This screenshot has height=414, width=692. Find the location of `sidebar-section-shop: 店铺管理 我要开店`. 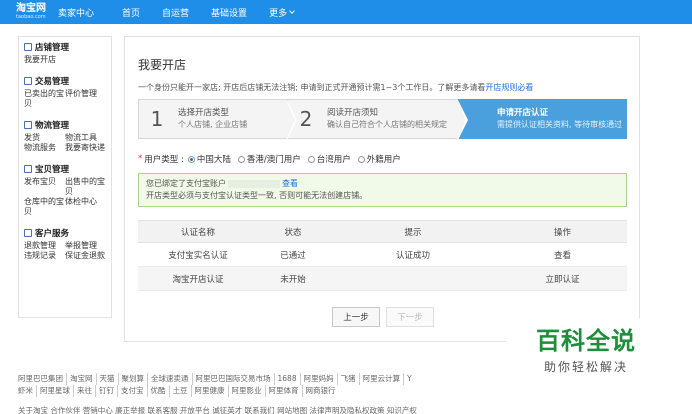

sidebar-section-shop: 店铺管理 我要开店 is located at coordinates (65, 53).